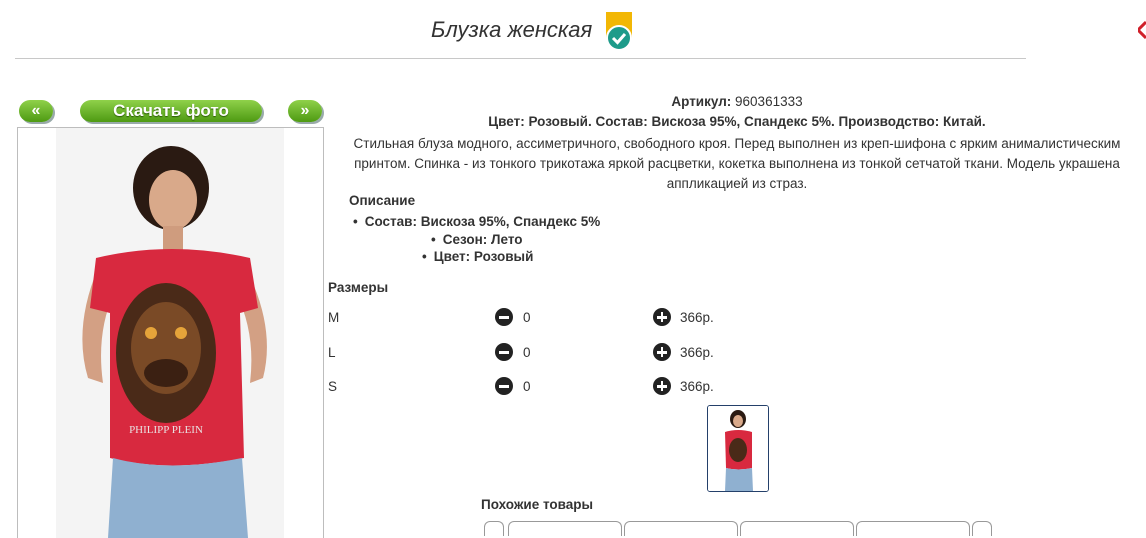 The height and width of the screenshot is (538, 1146). Describe the element at coordinates (358, 287) in the screenshot. I see `sizes-heading: Размеры` at that location.